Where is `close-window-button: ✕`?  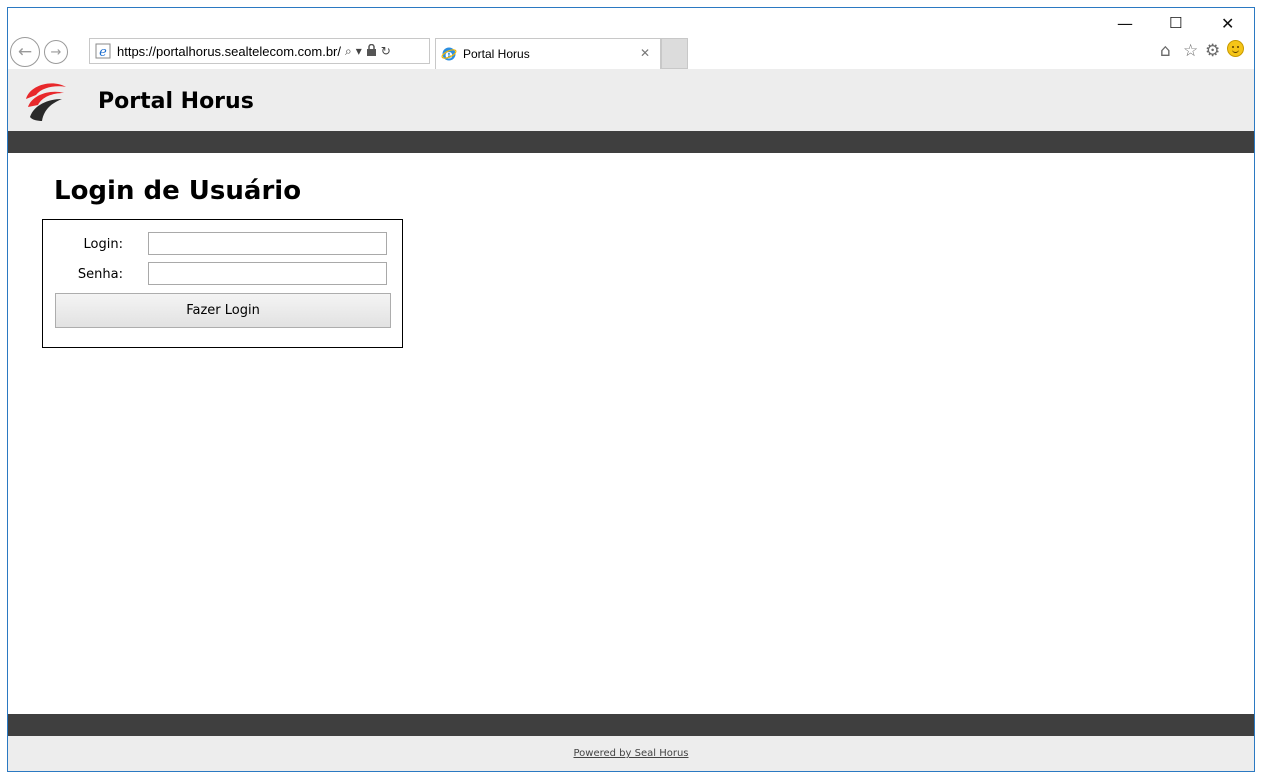 close-window-button: ✕ is located at coordinates (1227, 23).